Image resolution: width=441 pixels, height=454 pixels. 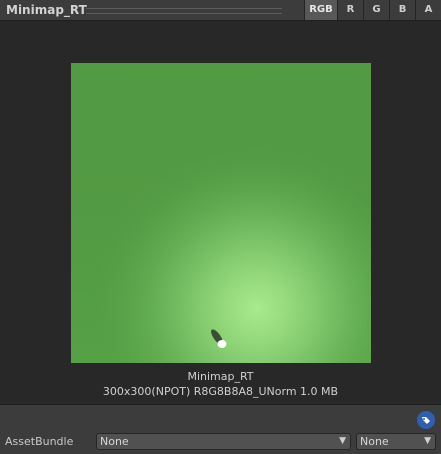 I want to click on tag-glyph, so click(x=426, y=420).